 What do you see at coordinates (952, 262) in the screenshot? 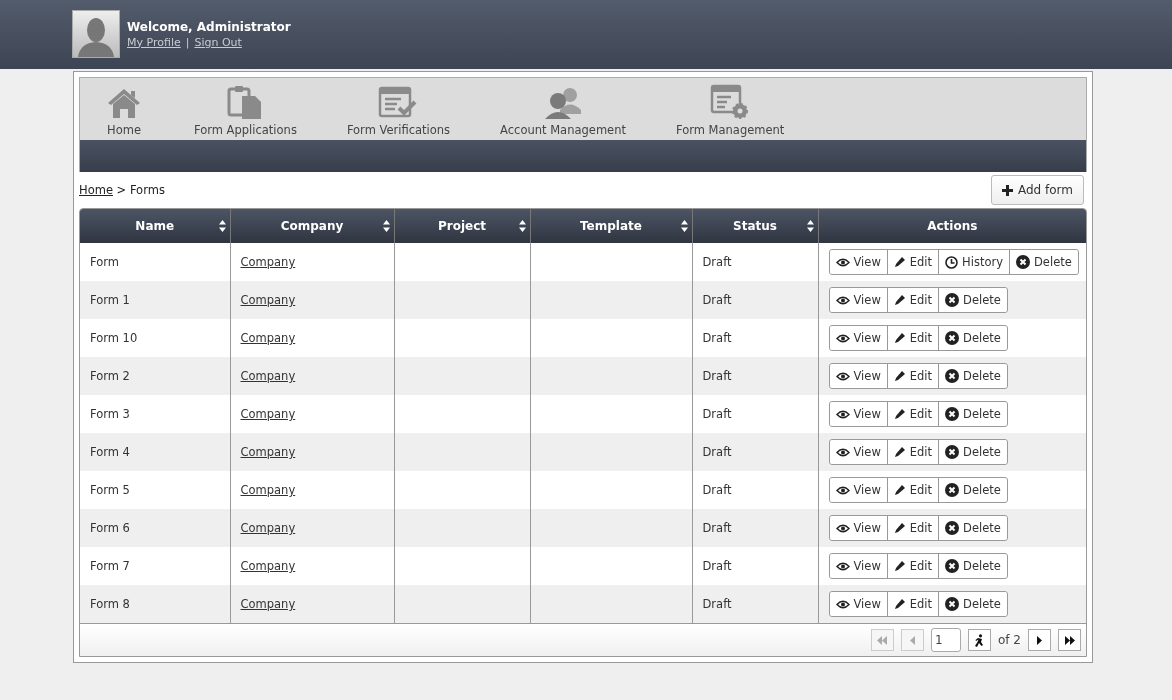
I see `clock-icon` at bounding box center [952, 262].